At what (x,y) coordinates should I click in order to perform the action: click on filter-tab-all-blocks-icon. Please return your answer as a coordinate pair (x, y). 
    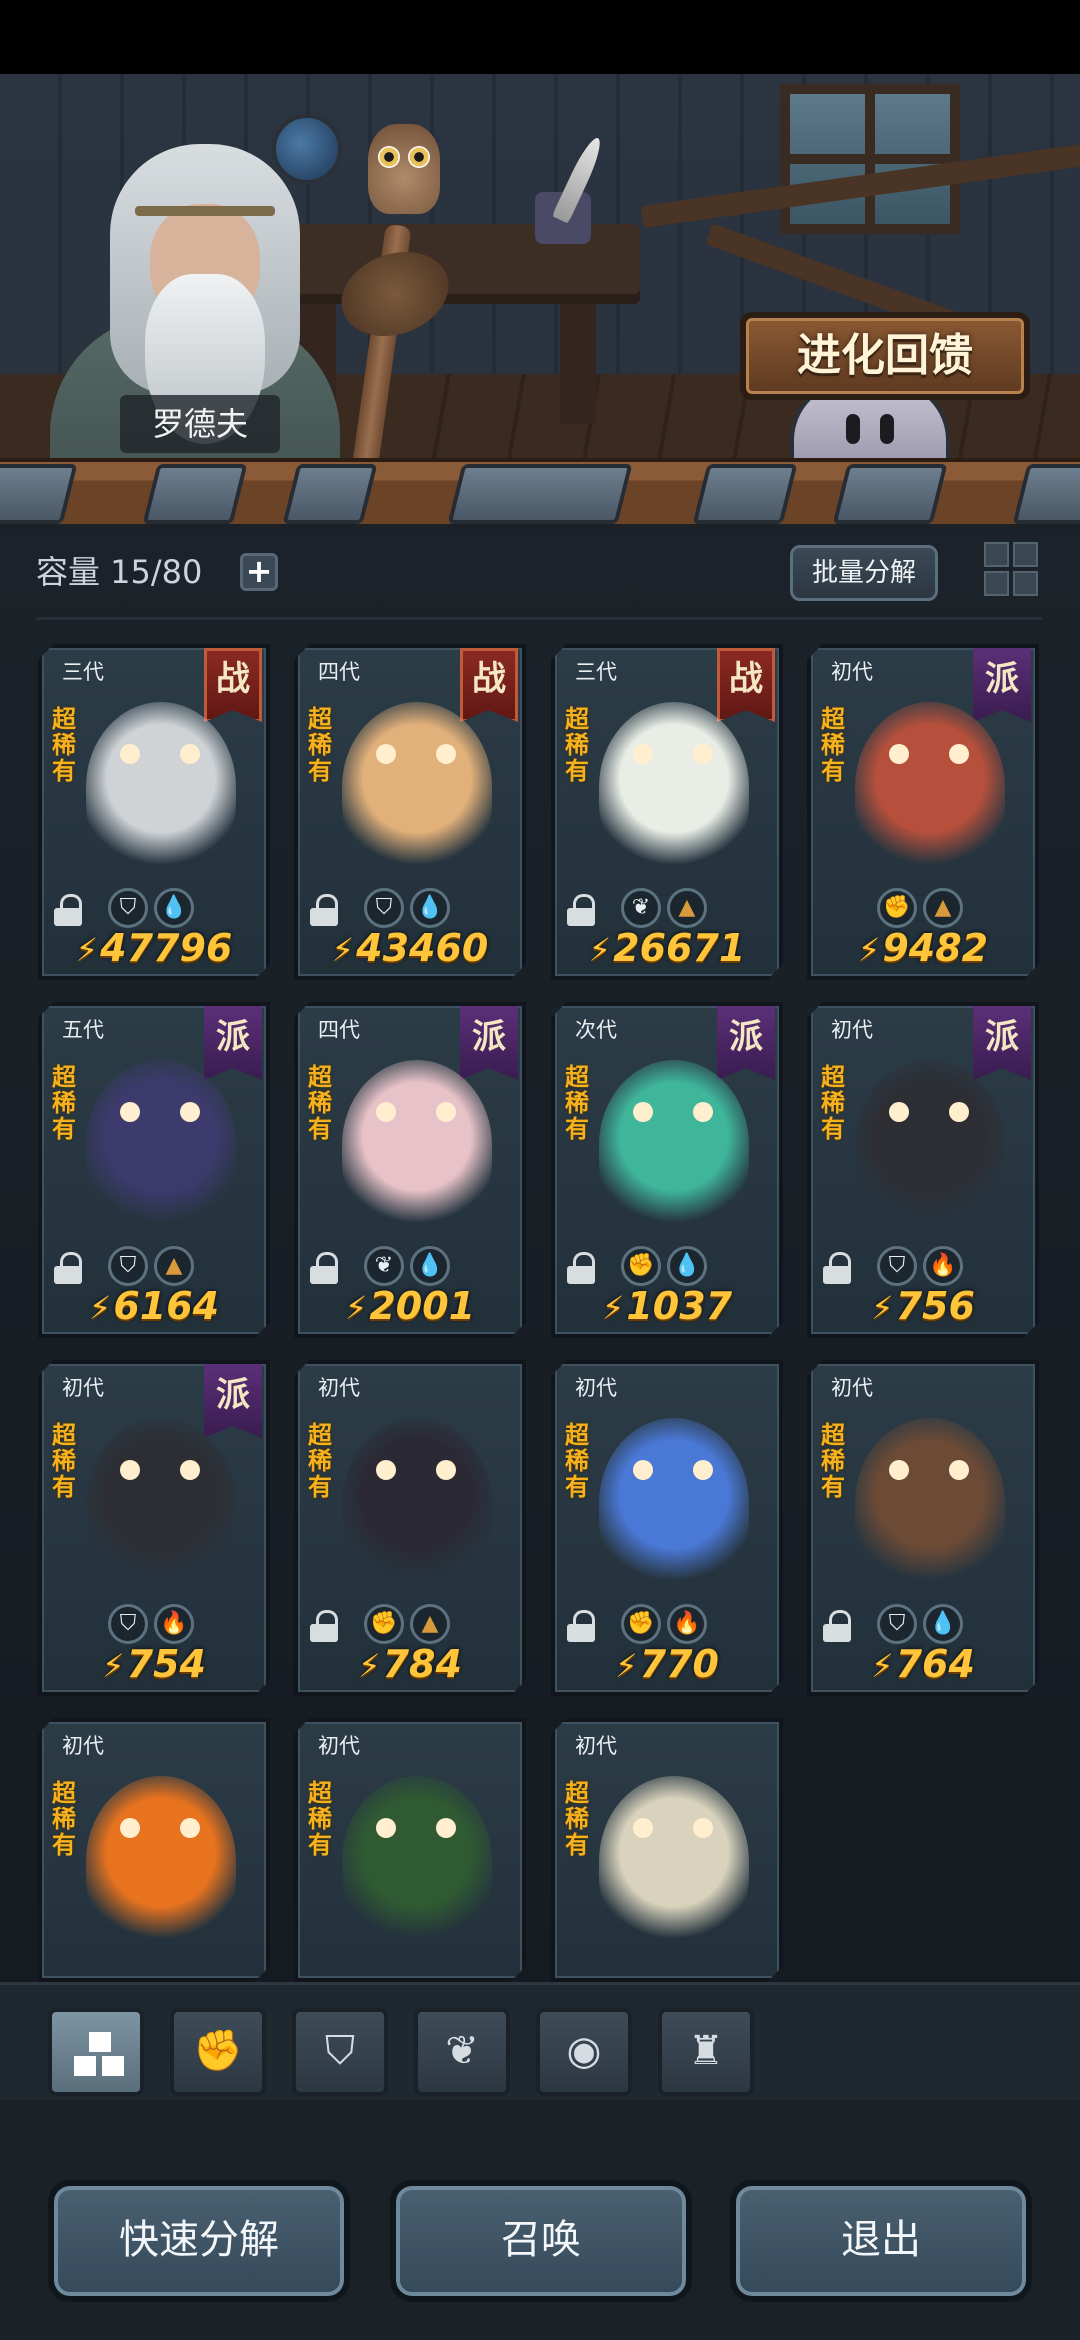
    Looking at the image, I should click on (96, 2052).